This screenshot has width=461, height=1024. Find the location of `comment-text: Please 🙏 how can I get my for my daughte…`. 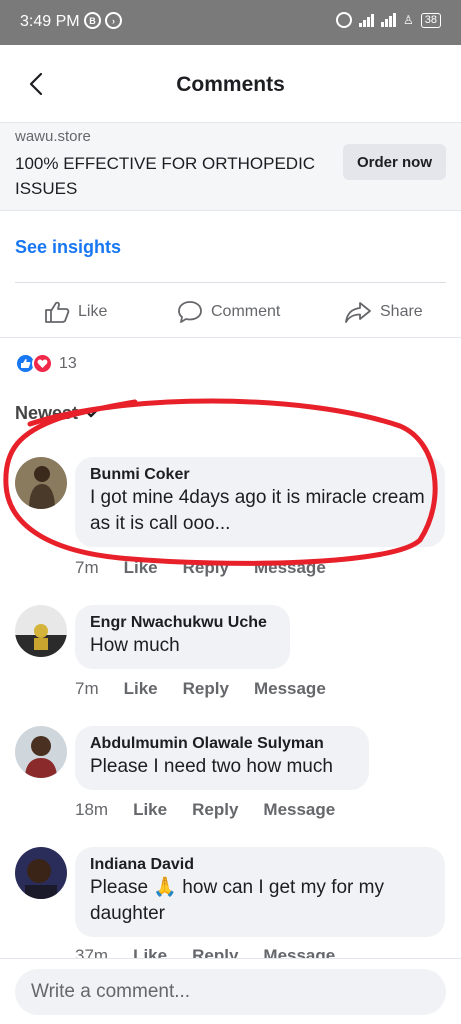

comment-text: Please 🙏 how can I get my for my daughte… is located at coordinates (237, 900).